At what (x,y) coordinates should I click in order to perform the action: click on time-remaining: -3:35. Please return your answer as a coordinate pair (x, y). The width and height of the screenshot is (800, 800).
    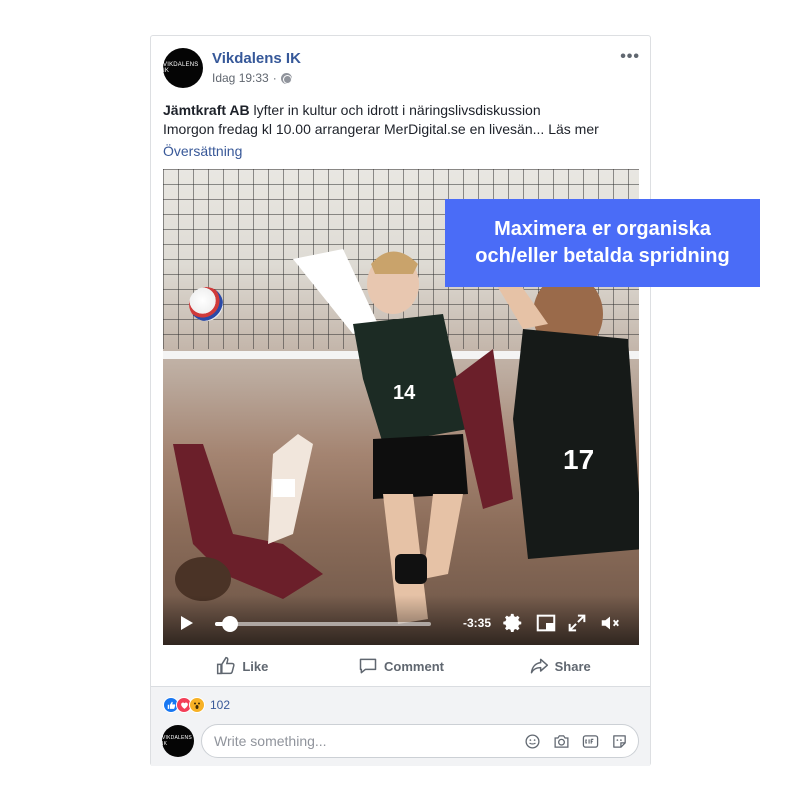
    Looking at the image, I should click on (477, 623).